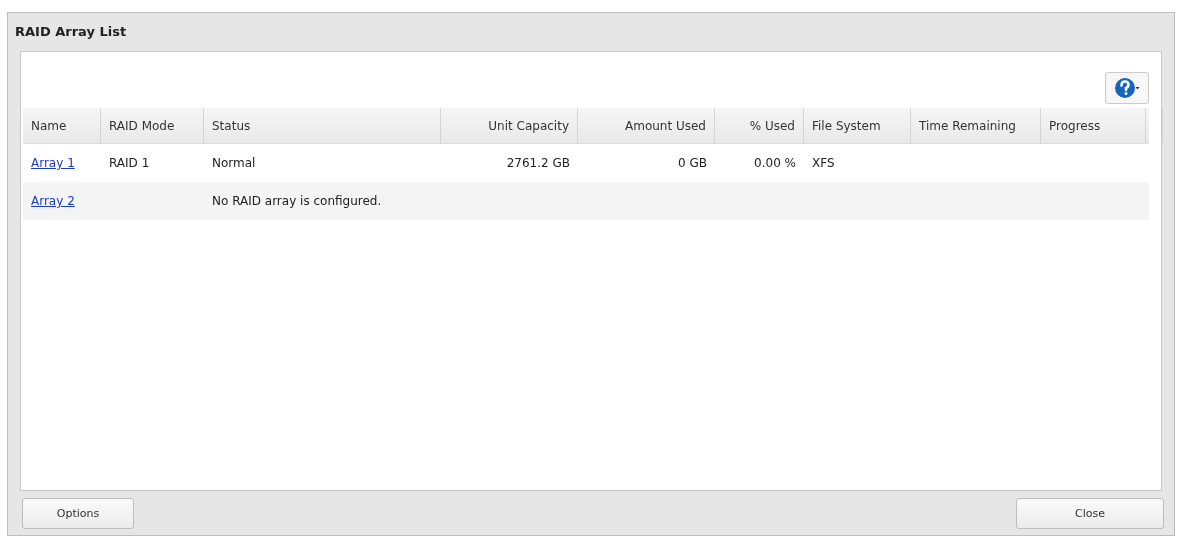 The image size is (1187, 548). Describe the element at coordinates (509, 125) in the screenshot. I see `column-header: Unit Capacity` at that location.